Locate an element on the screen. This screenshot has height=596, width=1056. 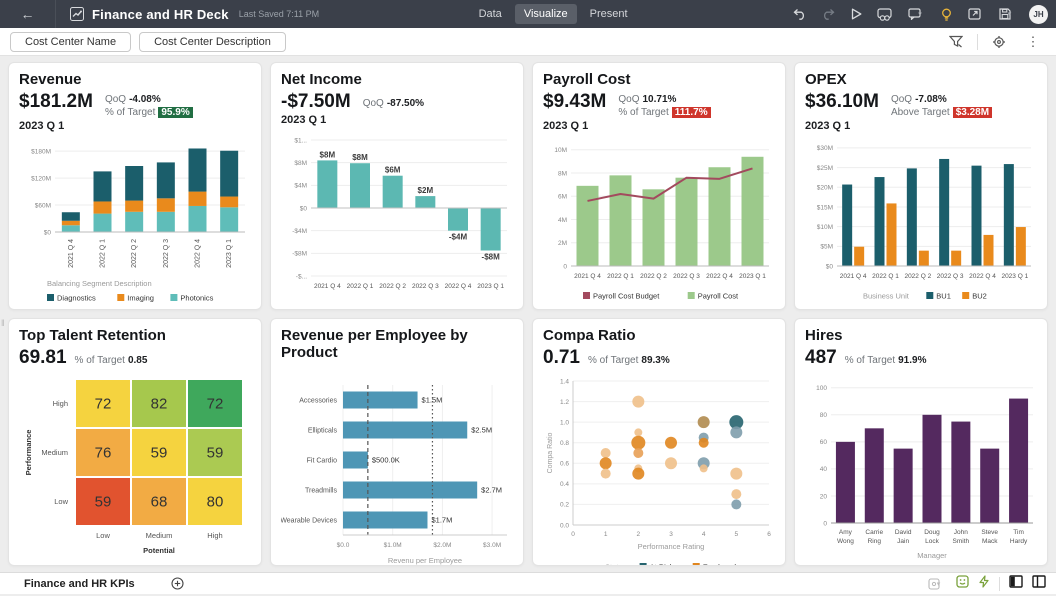
refresh-options-icon: ▾ is located at coordinates (934, 584).